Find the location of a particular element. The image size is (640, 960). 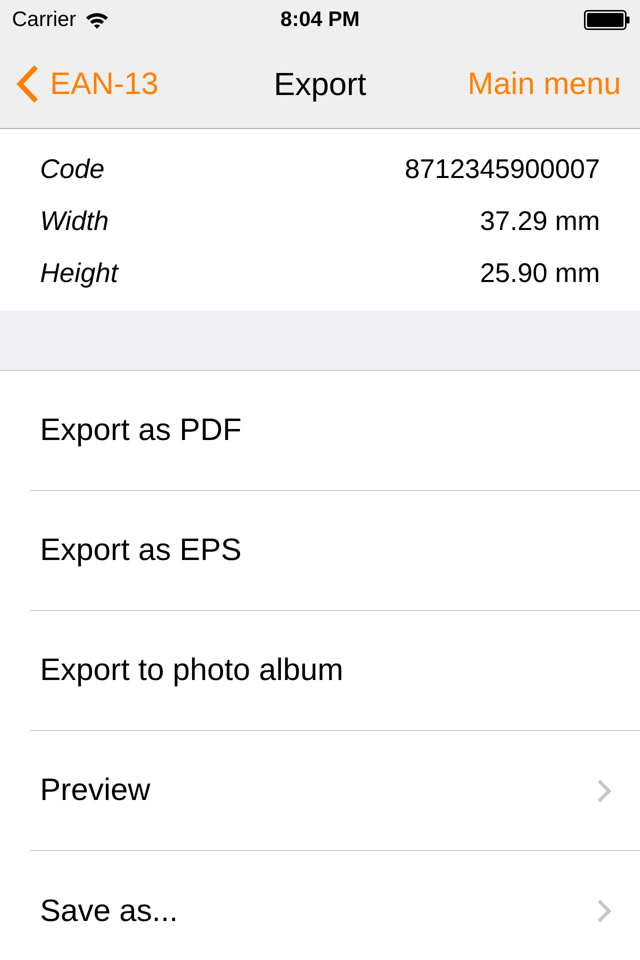

info-value: 8712345900007 is located at coordinates (502, 169).